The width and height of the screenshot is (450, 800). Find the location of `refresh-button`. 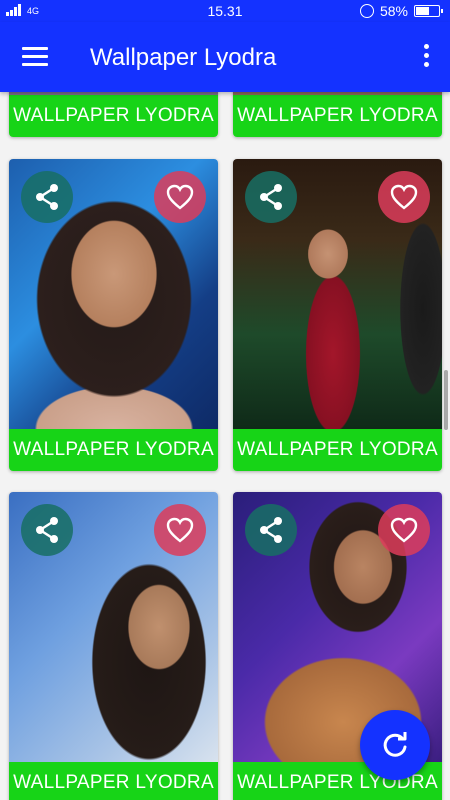

refresh-button is located at coordinates (395, 745).